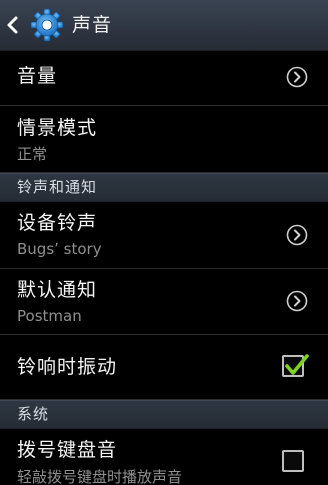 The height and width of the screenshot is (485, 328). I want to click on page-title: 声音, so click(92, 25).